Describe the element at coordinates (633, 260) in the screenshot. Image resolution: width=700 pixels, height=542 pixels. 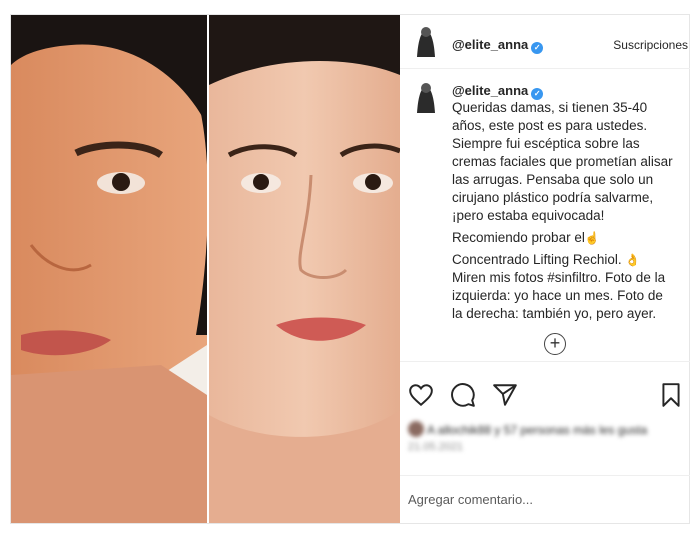
I see `ok-hand-emoji: 👌` at that location.